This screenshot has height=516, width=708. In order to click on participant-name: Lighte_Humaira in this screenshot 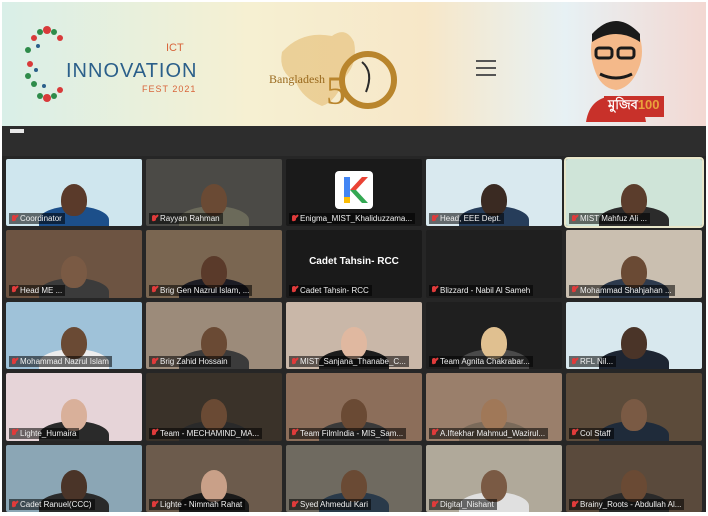, I will do `click(48, 433)`.